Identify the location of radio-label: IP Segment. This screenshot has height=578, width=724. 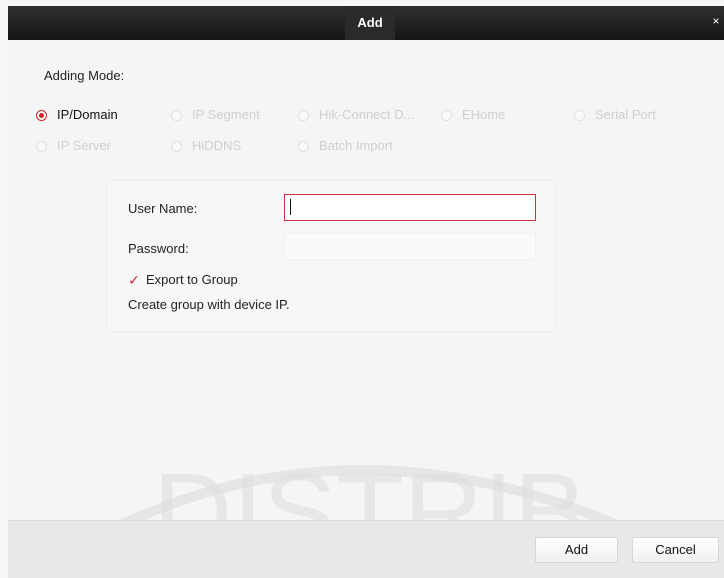
(226, 114).